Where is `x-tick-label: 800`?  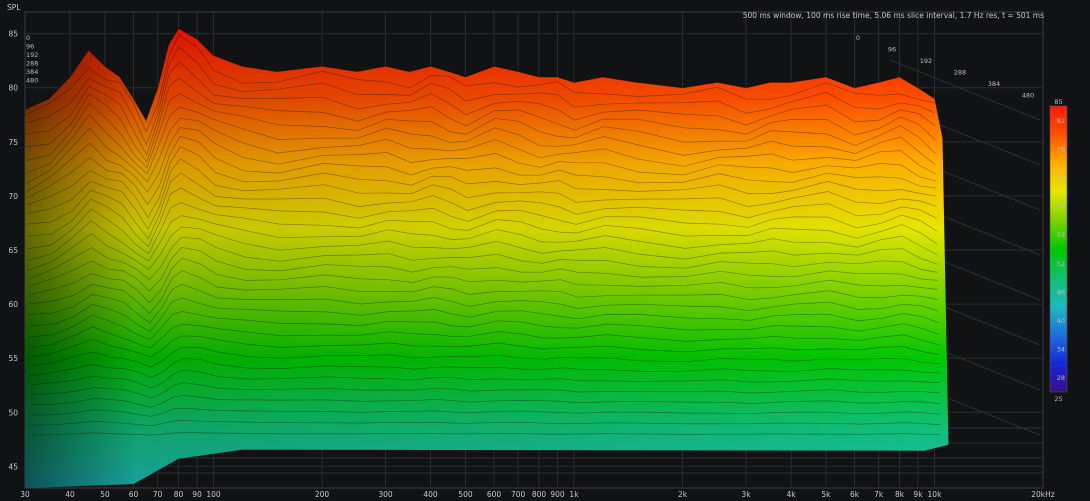 x-tick-label: 800 is located at coordinates (539, 494).